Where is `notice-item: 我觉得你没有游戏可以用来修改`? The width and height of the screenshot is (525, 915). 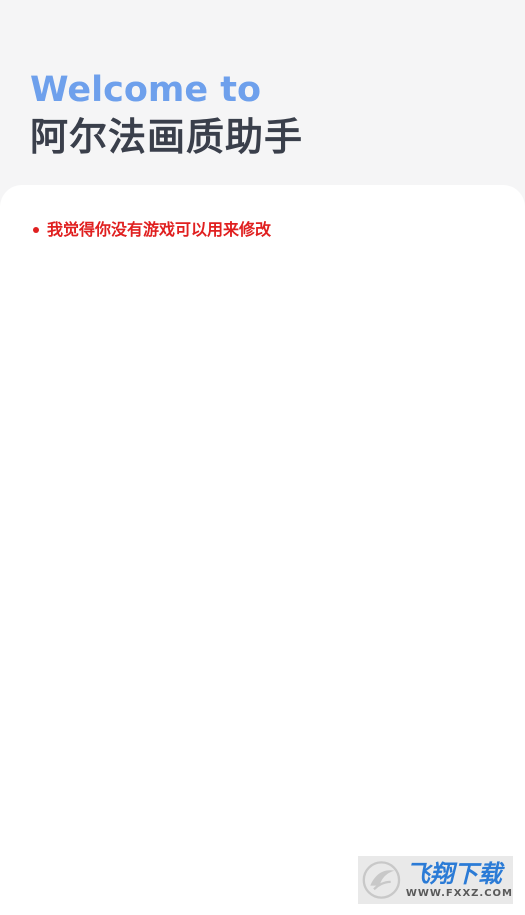
notice-item: 我觉得你没有游戏可以用来修改 is located at coordinates (152, 230).